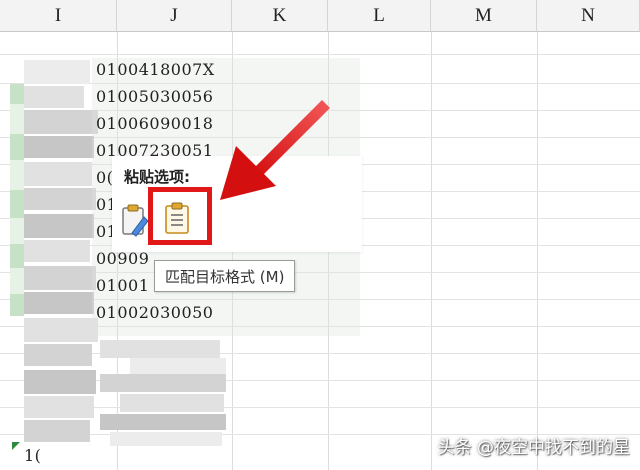 This screenshot has height=470, width=640. Describe the element at coordinates (154, 313) in the screenshot. I see `cell-value: 01002030050` at that location.